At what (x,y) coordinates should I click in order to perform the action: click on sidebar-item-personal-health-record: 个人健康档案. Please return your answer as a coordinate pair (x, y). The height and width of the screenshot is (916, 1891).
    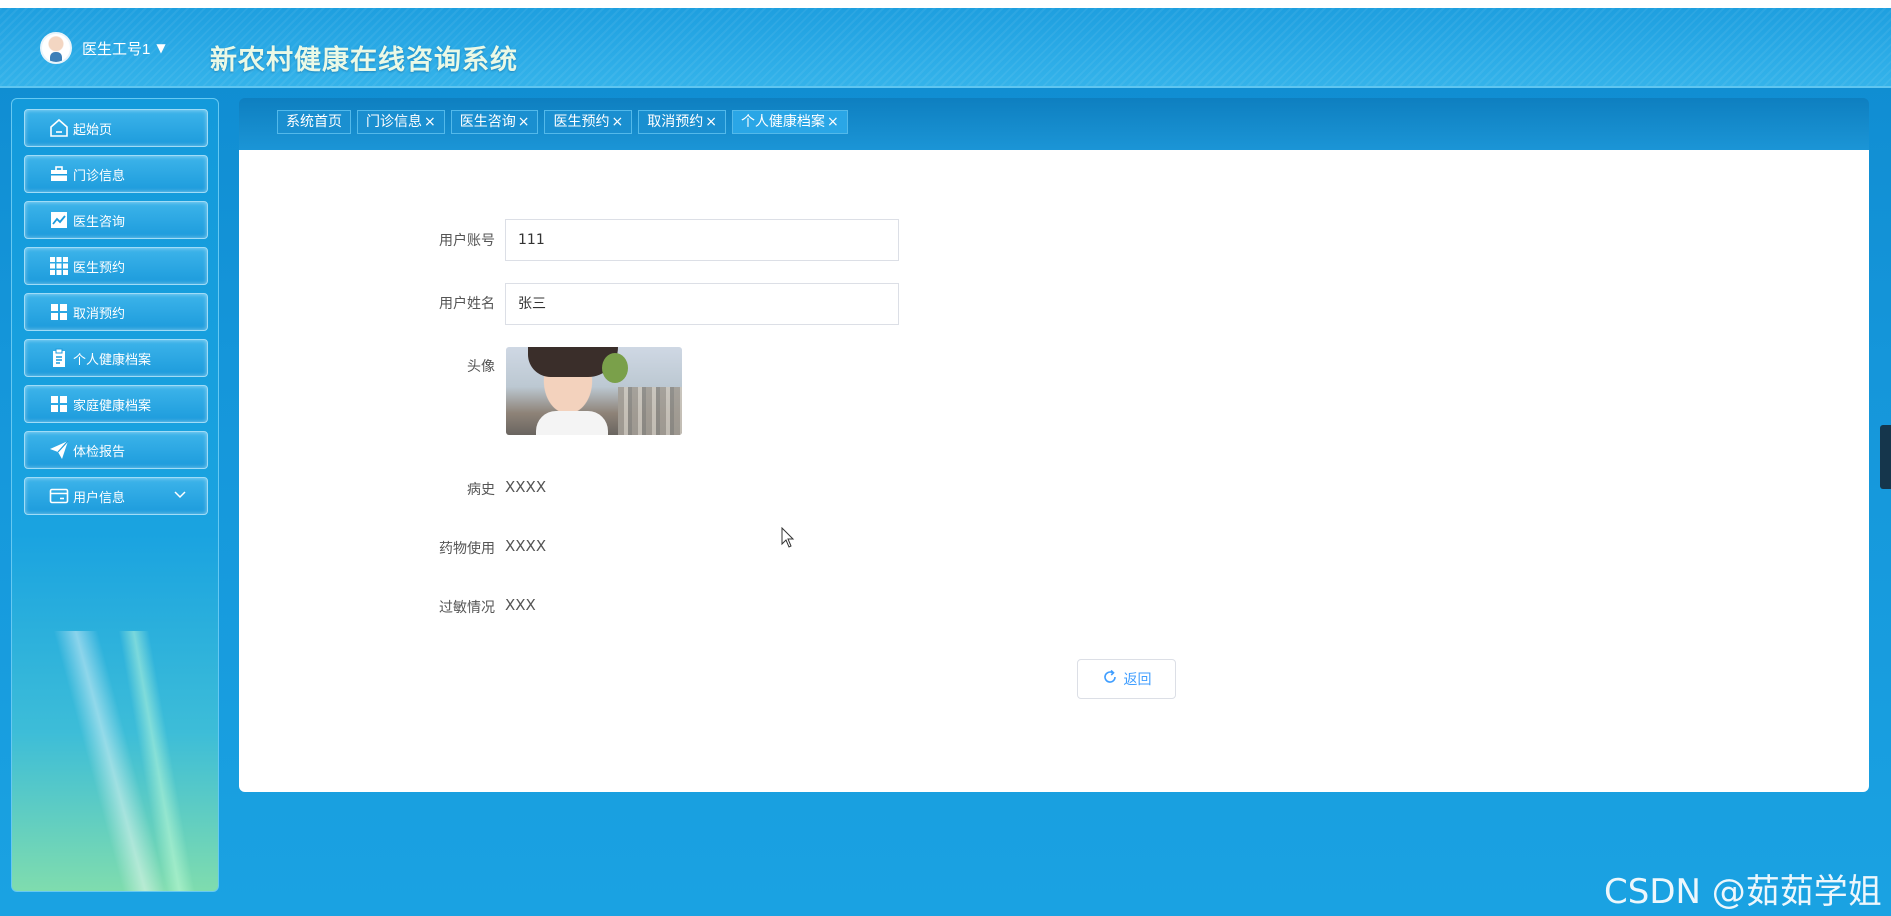
    Looking at the image, I should click on (116, 358).